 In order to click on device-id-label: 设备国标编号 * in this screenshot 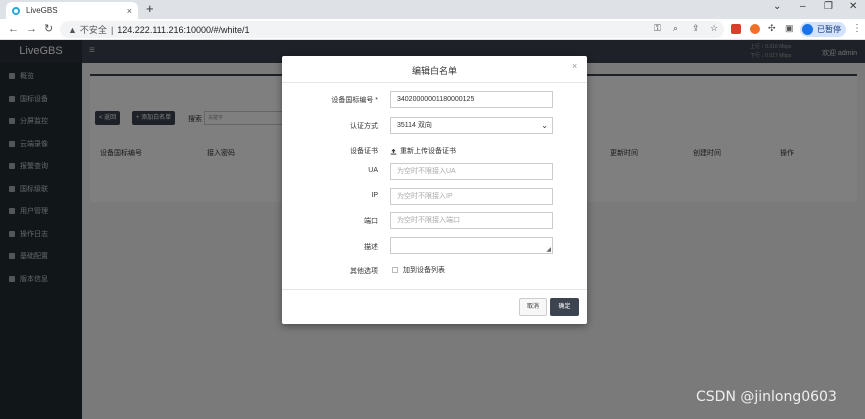, I will do `click(354, 100)`.